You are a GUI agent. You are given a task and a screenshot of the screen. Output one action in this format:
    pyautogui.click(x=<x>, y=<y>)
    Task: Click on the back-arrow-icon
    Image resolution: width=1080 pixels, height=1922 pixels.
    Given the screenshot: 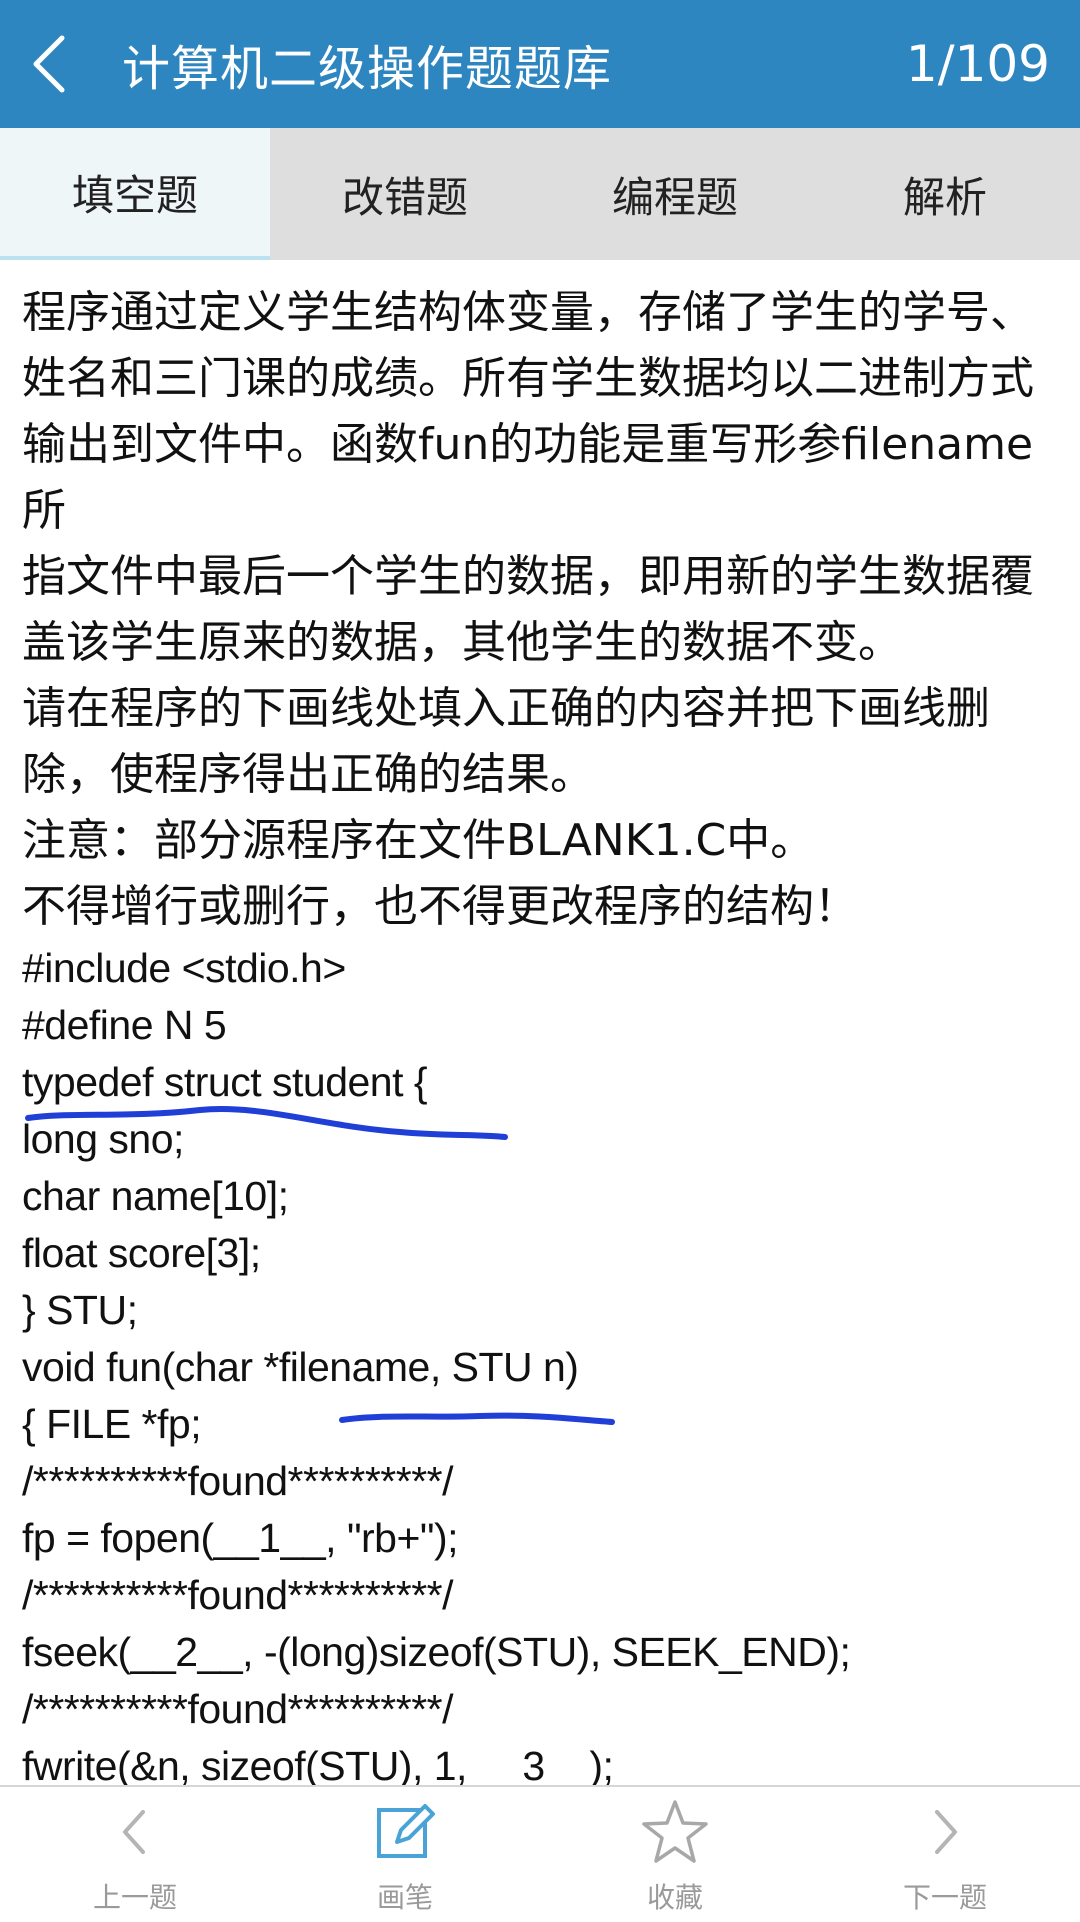 What is the action you would take?
    pyautogui.click(x=49, y=64)
    